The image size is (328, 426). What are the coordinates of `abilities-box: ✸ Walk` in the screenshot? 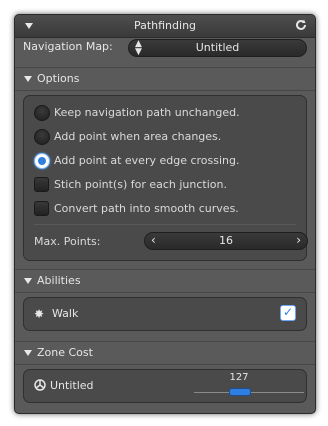 It's located at (165, 314).